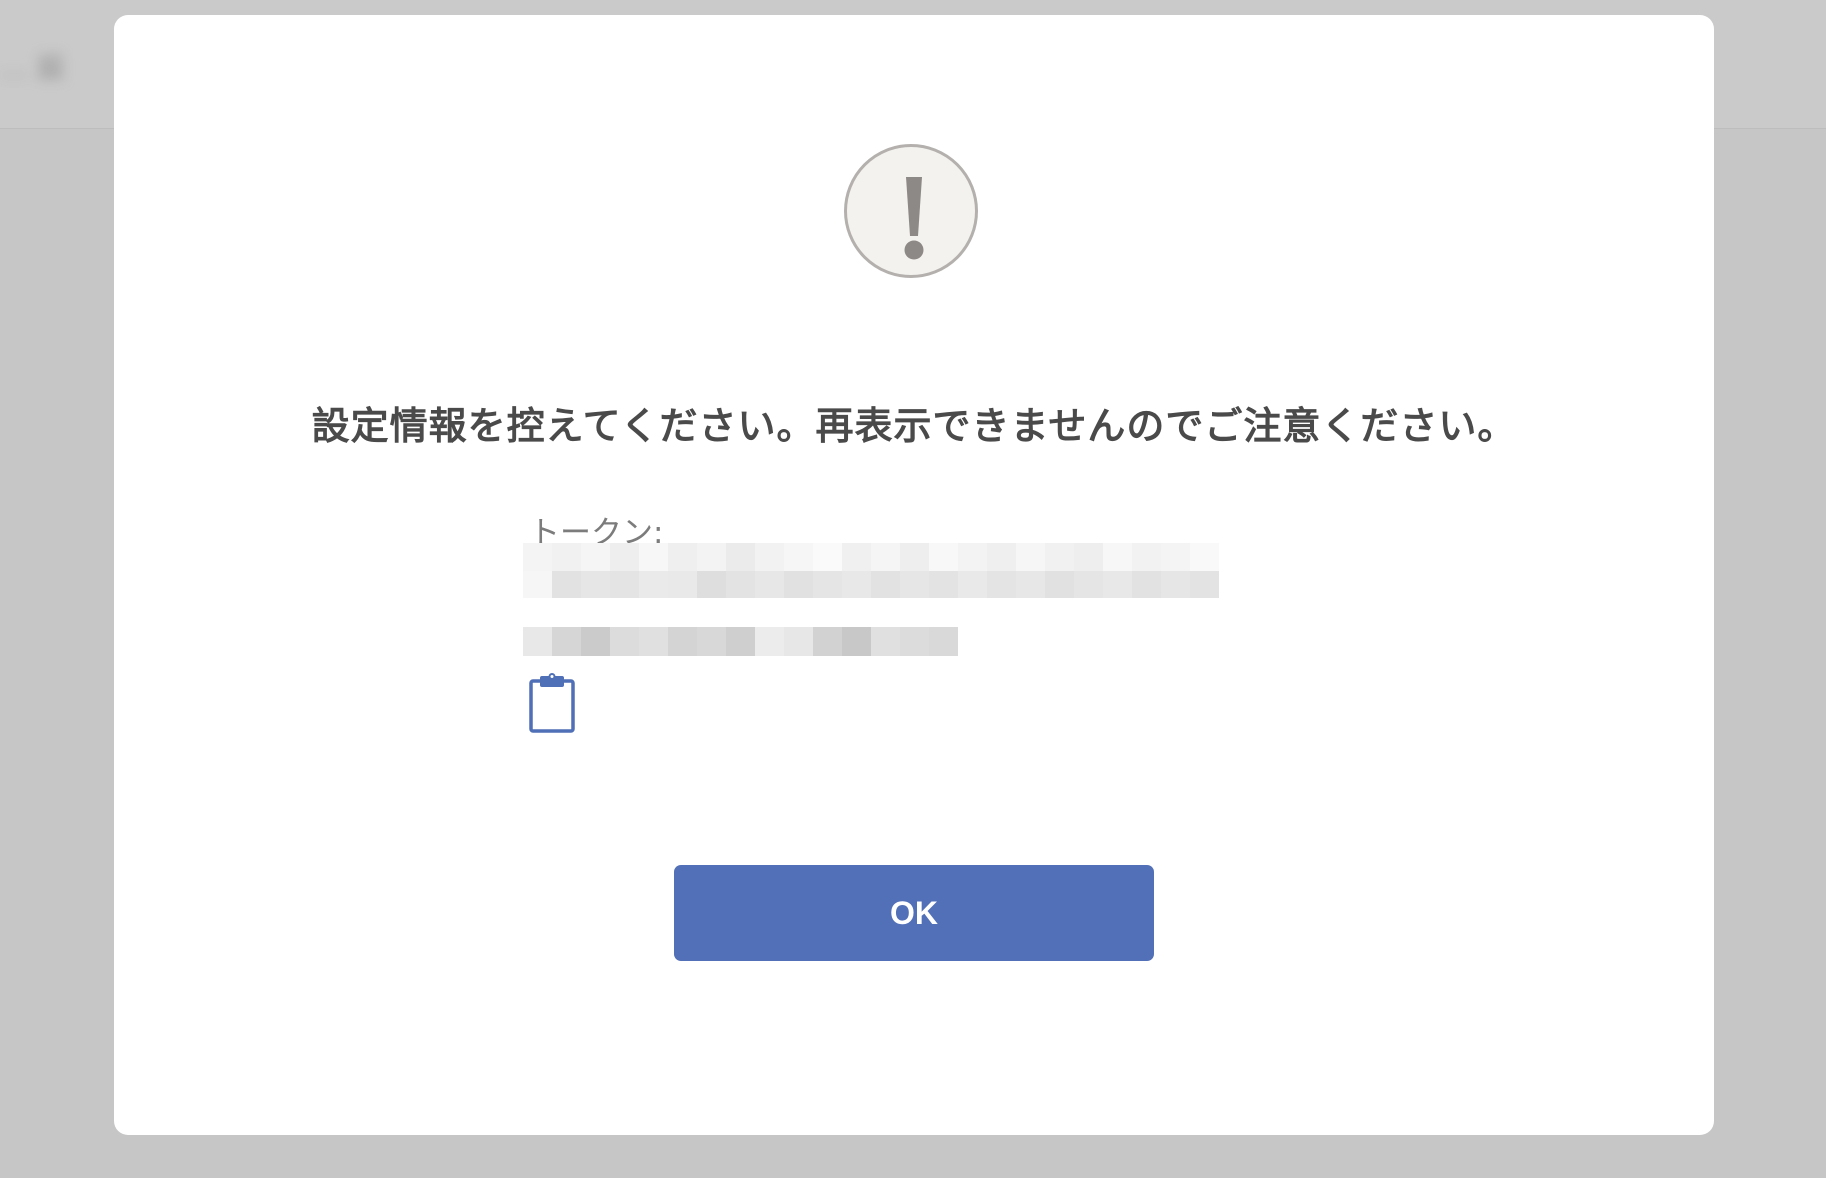  Describe the element at coordinates (914, 913) in the screenshot. I see `ok-button: OK` at that location.